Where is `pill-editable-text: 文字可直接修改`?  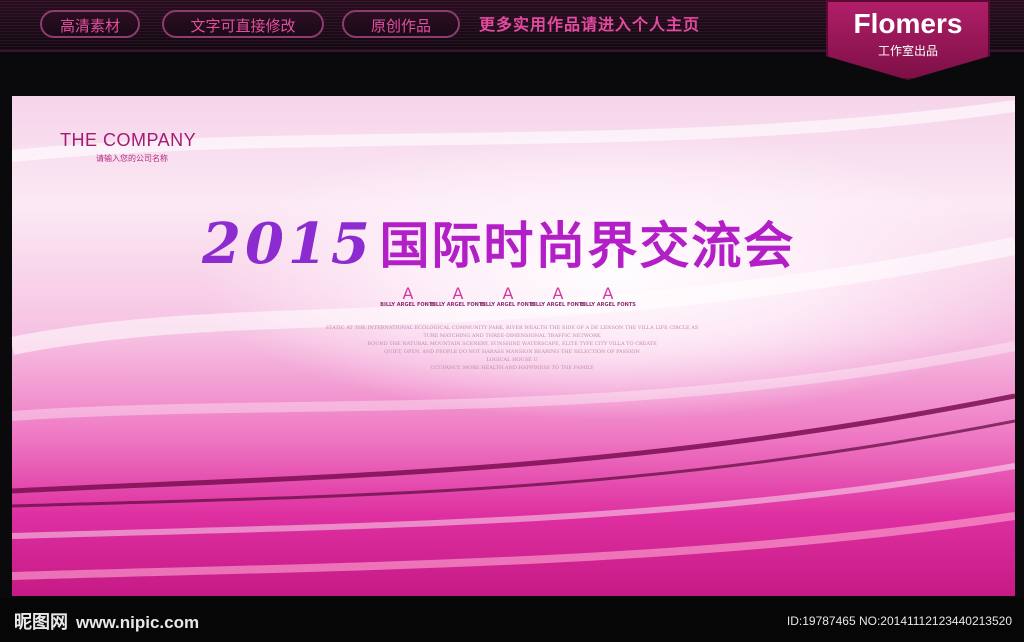
pill-editable-text: 文字可直接修改 is located at coordinates (243, 24).